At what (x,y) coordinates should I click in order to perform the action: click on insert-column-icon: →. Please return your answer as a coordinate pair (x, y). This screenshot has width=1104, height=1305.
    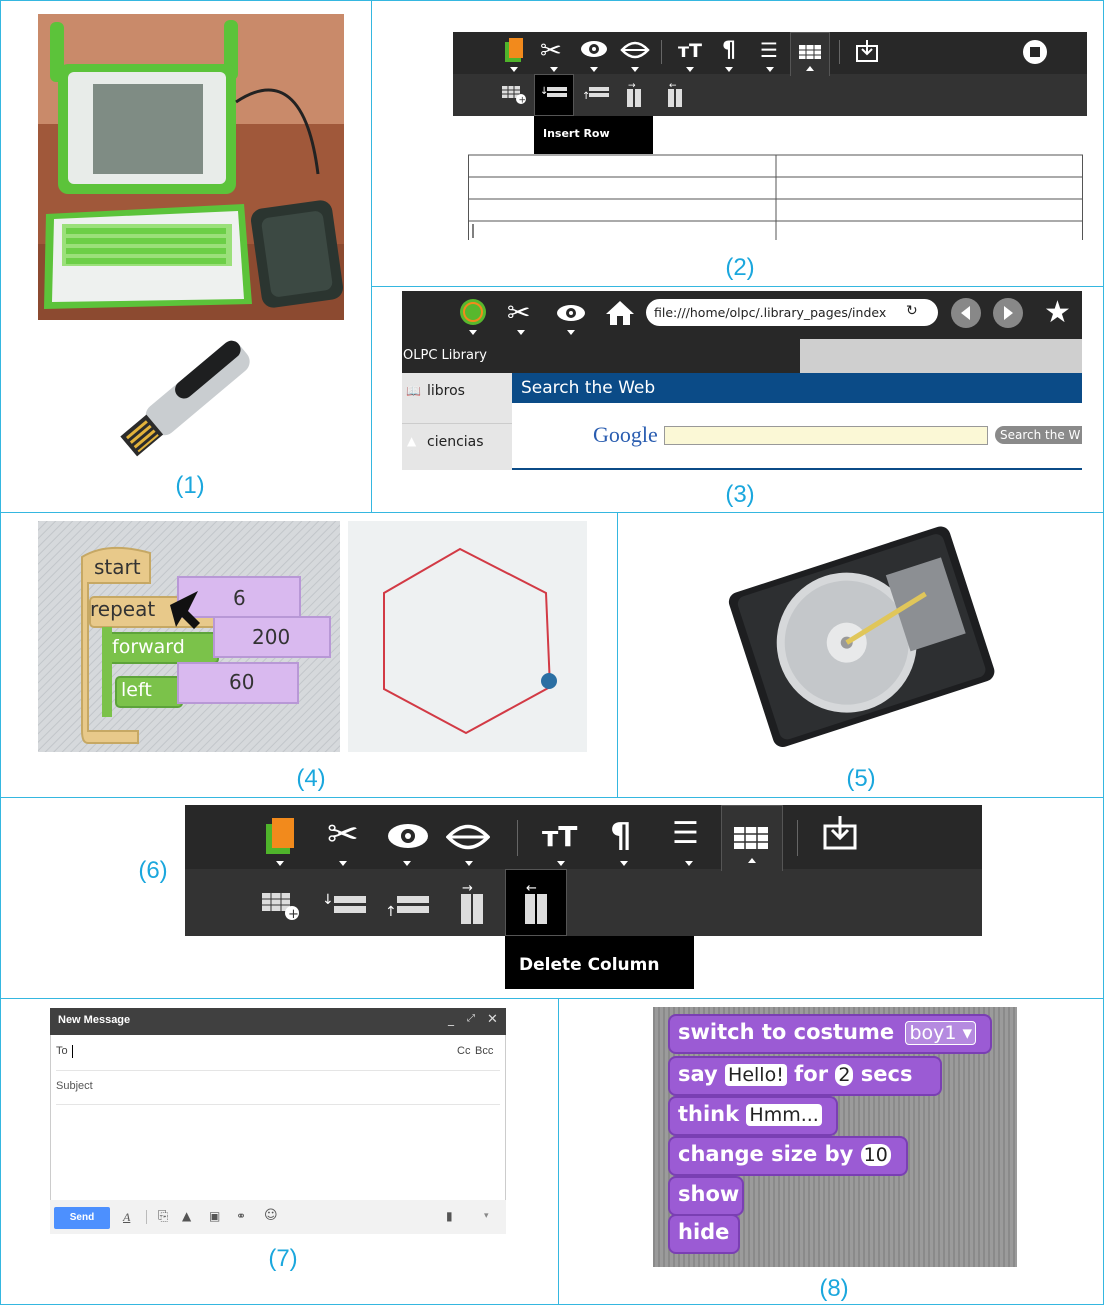
    Looking at the image, I should click on (634, 96).